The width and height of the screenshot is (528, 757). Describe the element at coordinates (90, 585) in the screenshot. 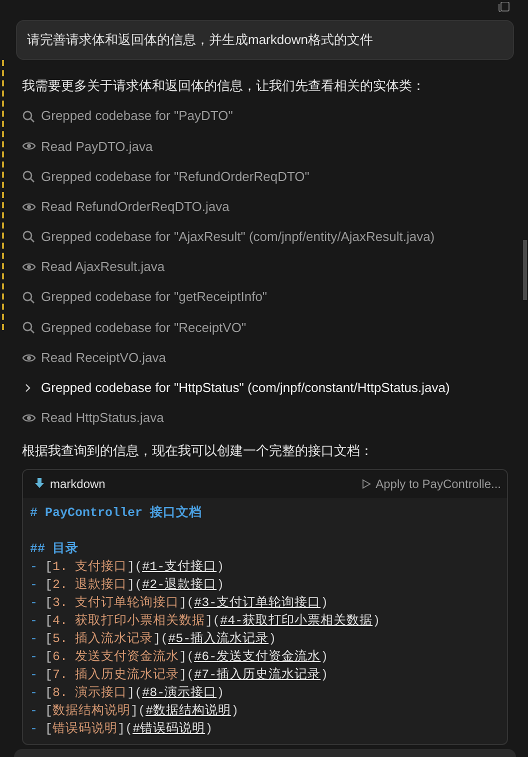

I see `link-label: 2. 退款接口` at that location.